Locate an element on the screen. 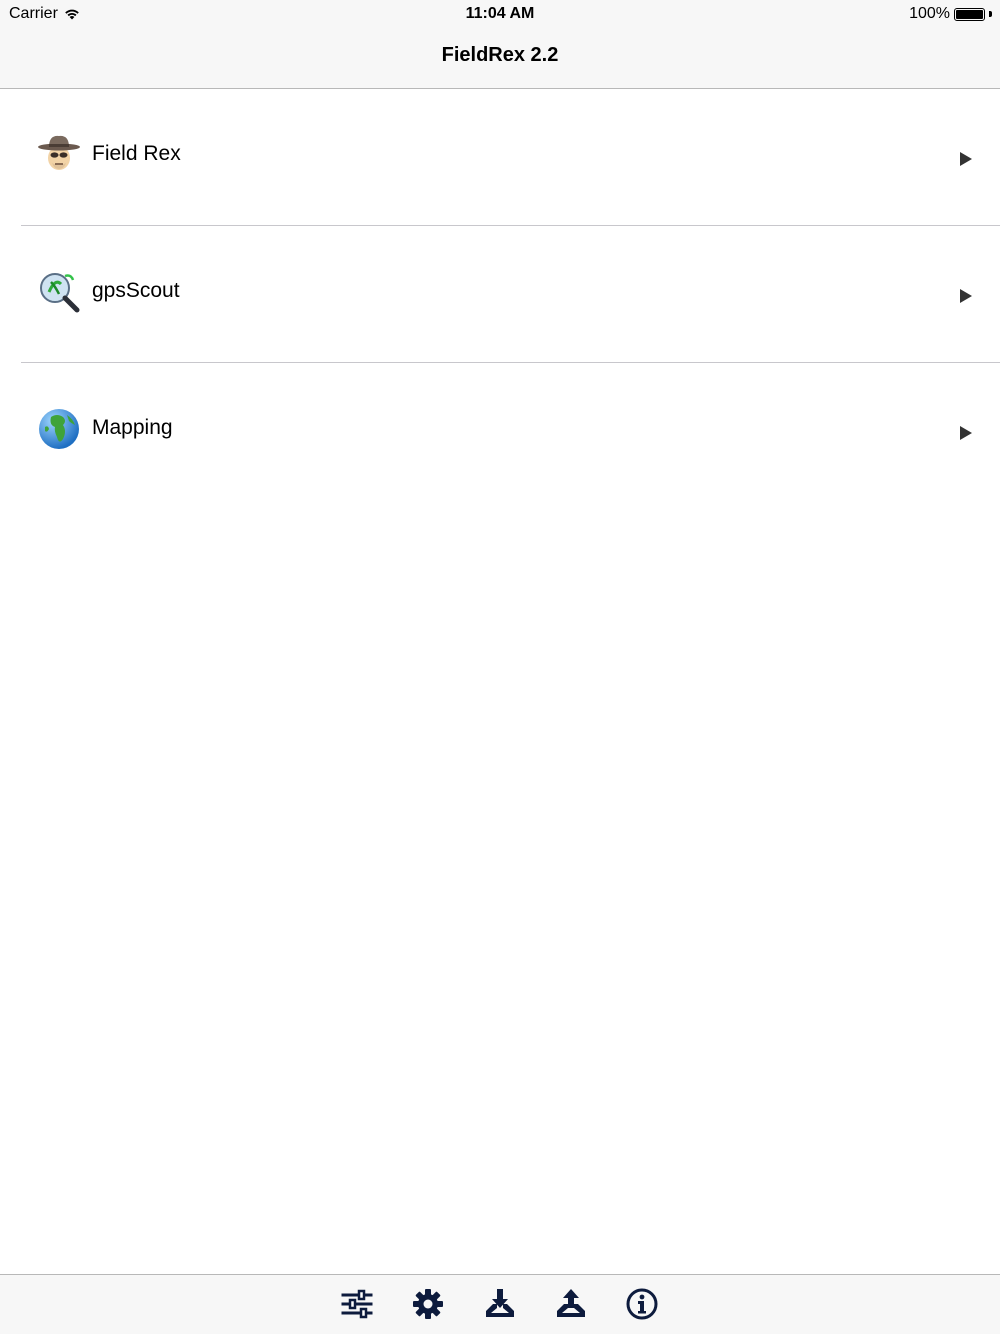  status-time: 11:04 AM is located at coordinates (500, 13).